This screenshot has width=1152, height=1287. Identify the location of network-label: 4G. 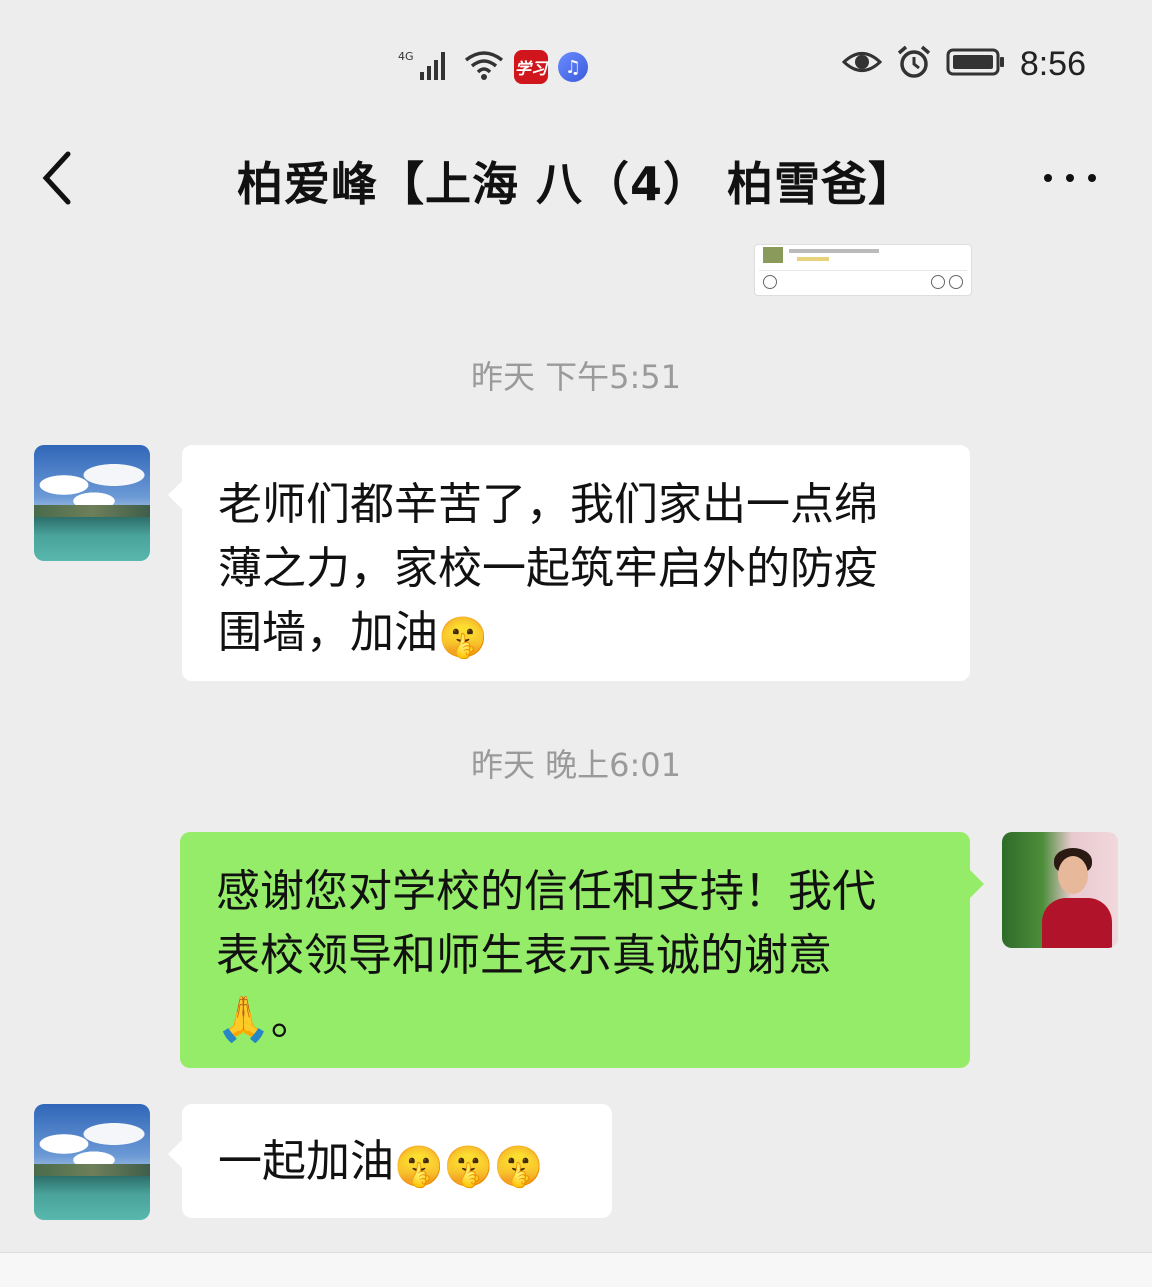
(406, 56).